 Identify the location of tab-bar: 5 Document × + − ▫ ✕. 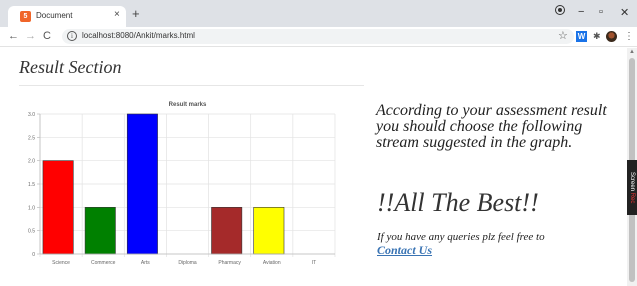
(318, 13).